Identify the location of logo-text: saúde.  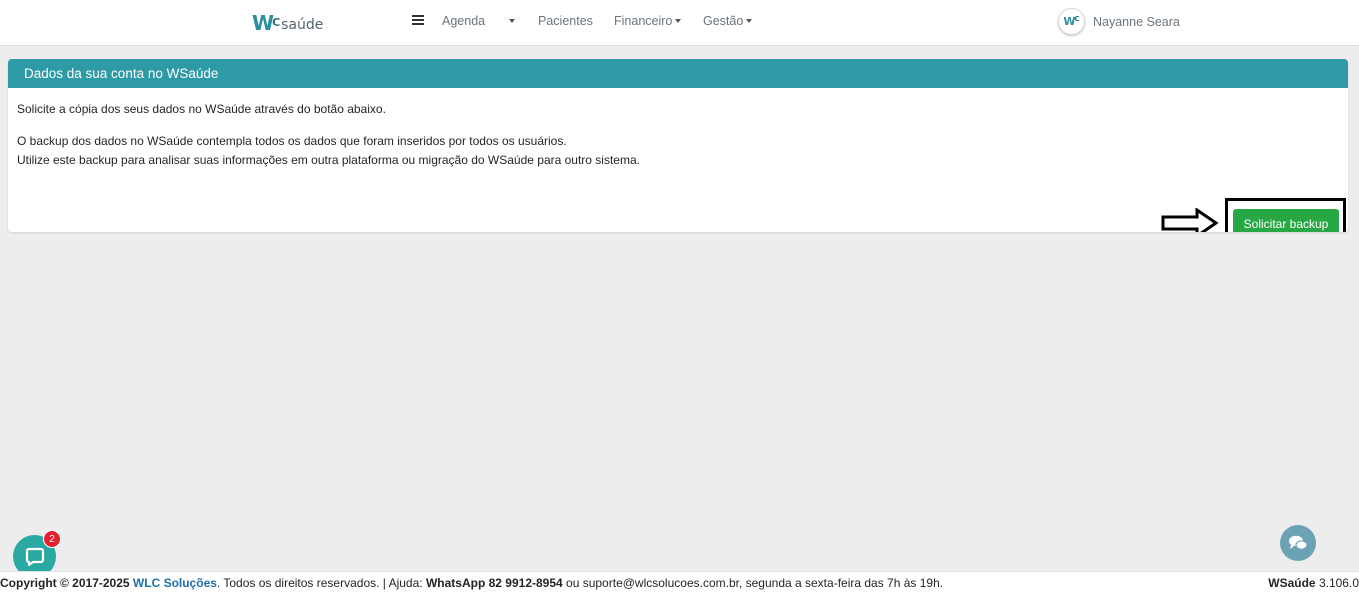
(302, 25).